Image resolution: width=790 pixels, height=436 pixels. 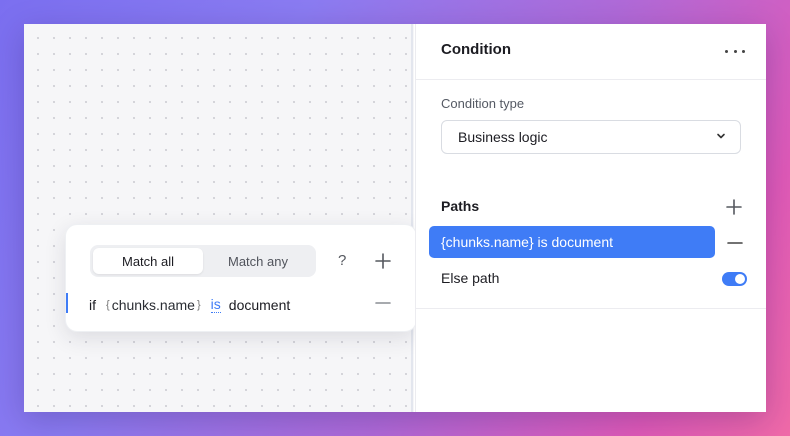 I want to click on condition-value-input, so click(x=273, y=304).